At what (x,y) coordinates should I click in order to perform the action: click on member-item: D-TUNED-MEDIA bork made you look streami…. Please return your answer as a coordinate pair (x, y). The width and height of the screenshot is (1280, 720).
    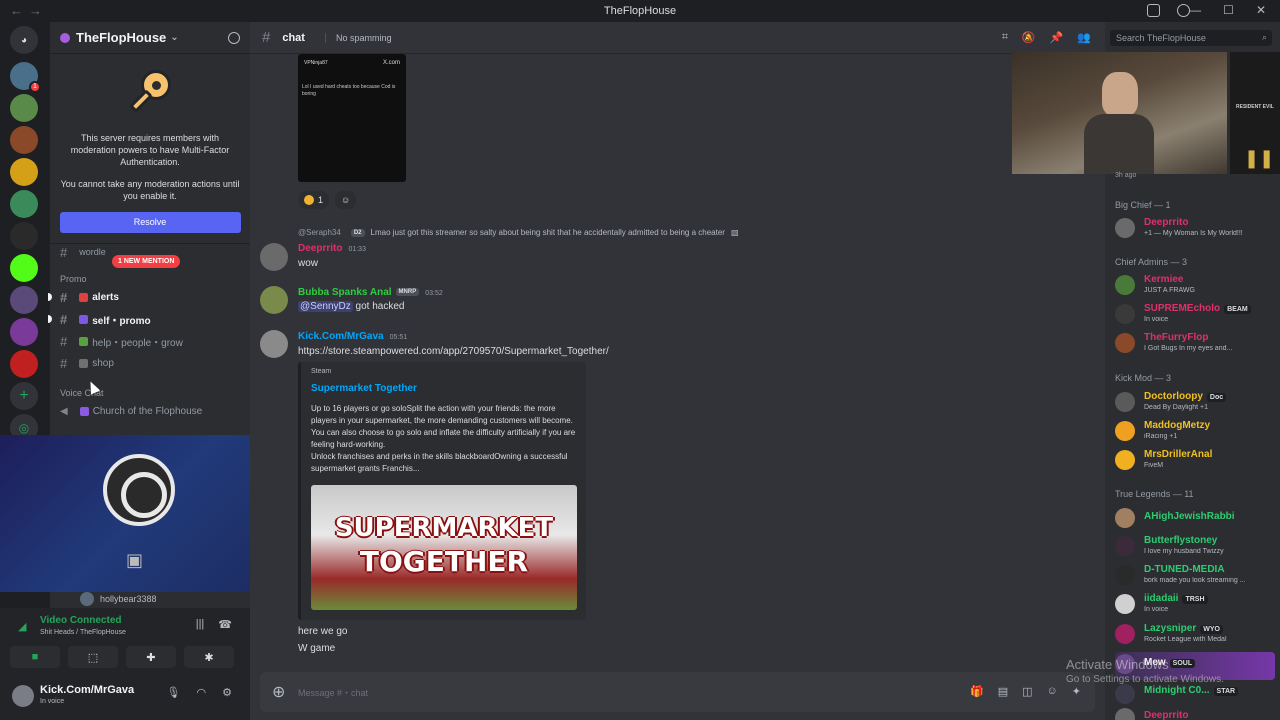
    Looking at the image, I should click on (1195, 577).